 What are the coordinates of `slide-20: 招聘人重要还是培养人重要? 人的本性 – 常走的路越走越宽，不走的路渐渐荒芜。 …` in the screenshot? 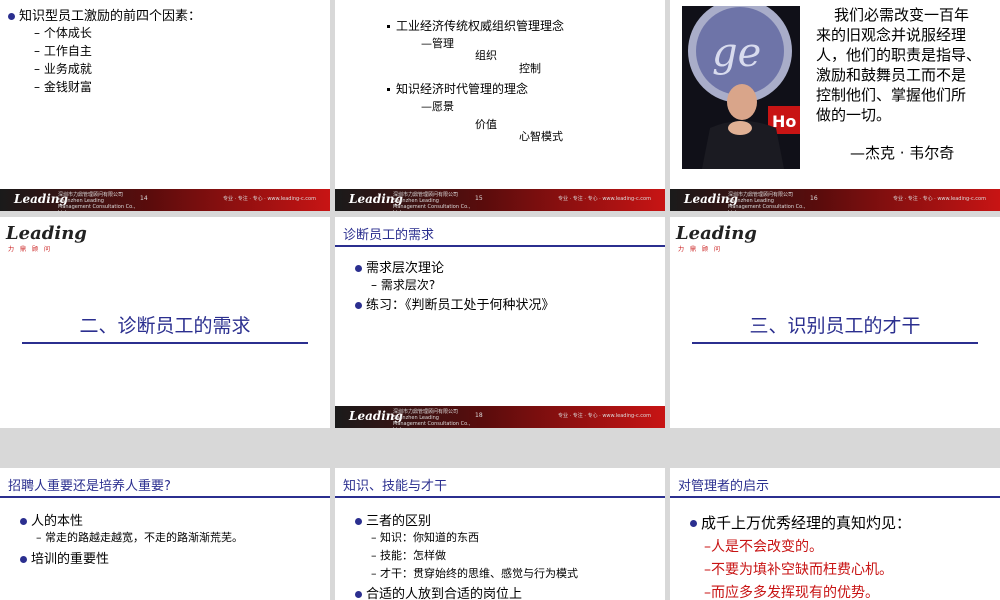 It's located at (165, 534).